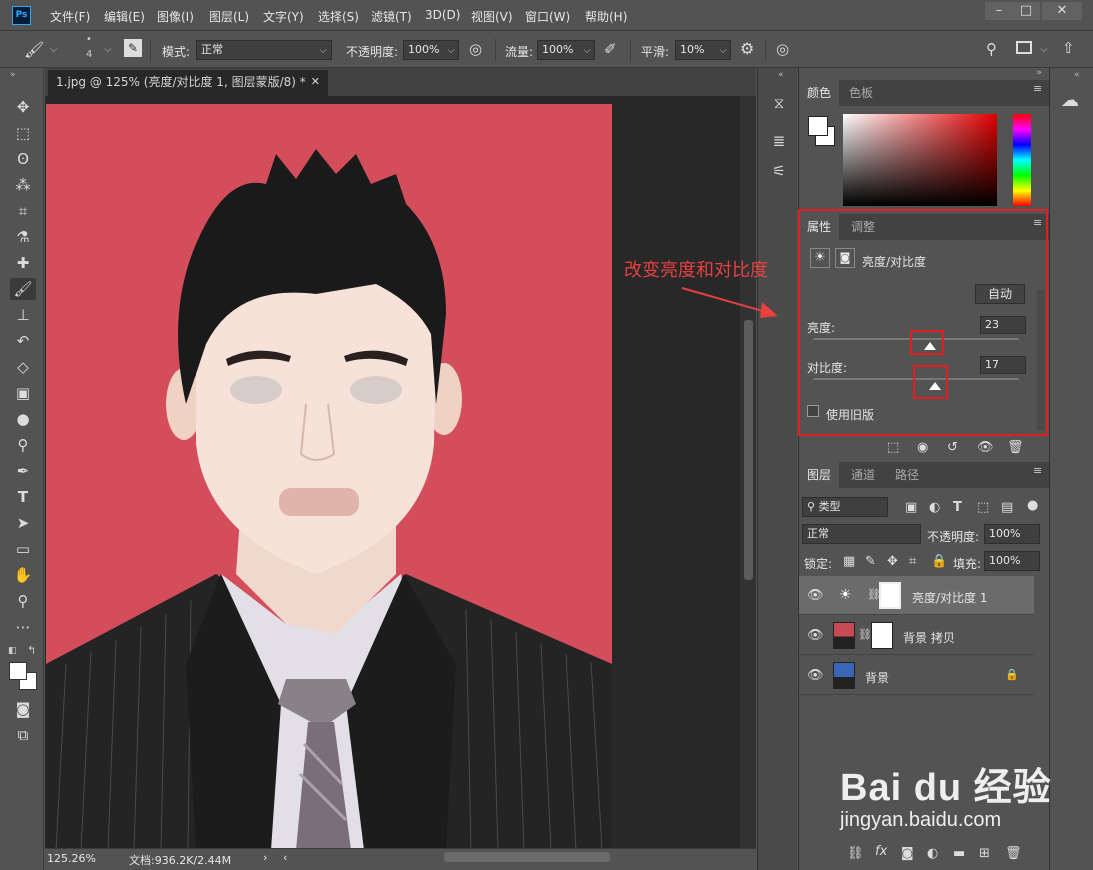 The width and height of the screenshot is (1093, 870). I want to click on link-icon: ⛓, so click(865, 634).